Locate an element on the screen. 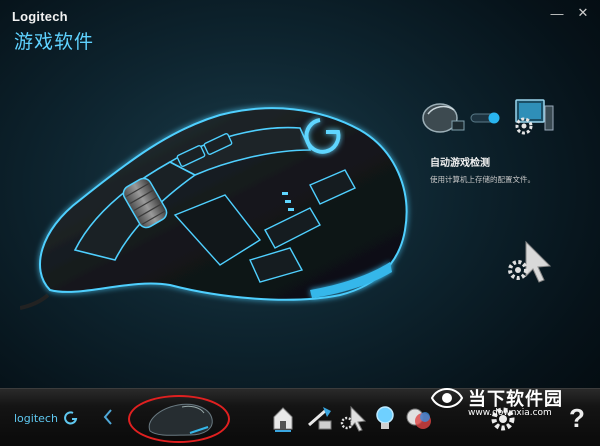 The height and width of the screenshot is (446, 600). app-subtitle: 游戏软件 is located at coordinates (54, 42).